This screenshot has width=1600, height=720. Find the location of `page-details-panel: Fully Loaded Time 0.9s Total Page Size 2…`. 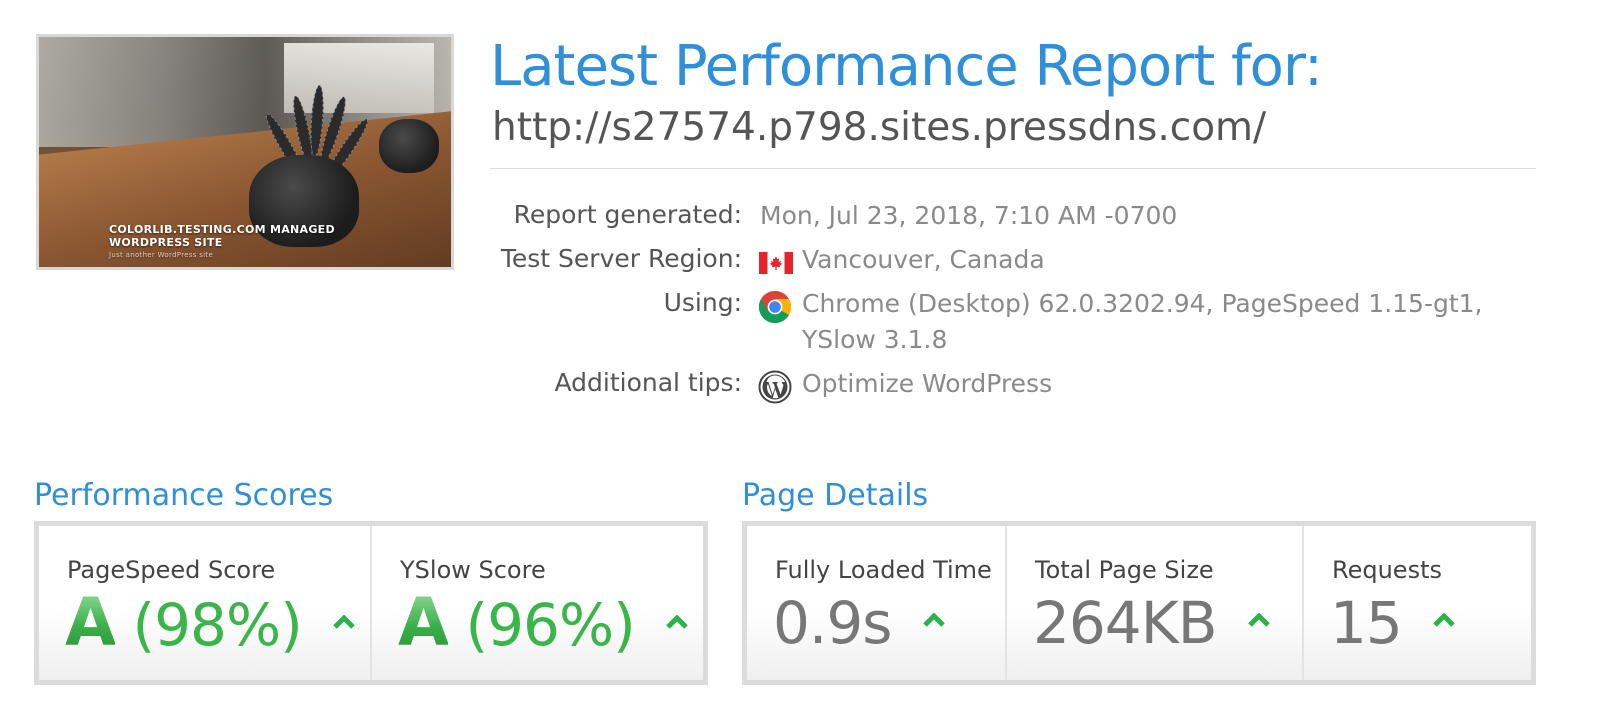

page-details-panel: Fully Loaded Time 0.9s Total Page Size 2… is located at coordinates (1139, 603).